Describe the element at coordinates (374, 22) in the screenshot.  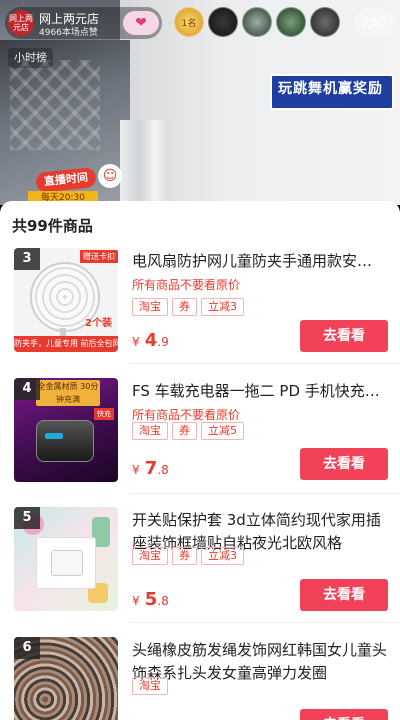
I see `viewer-count: 286` at that location.